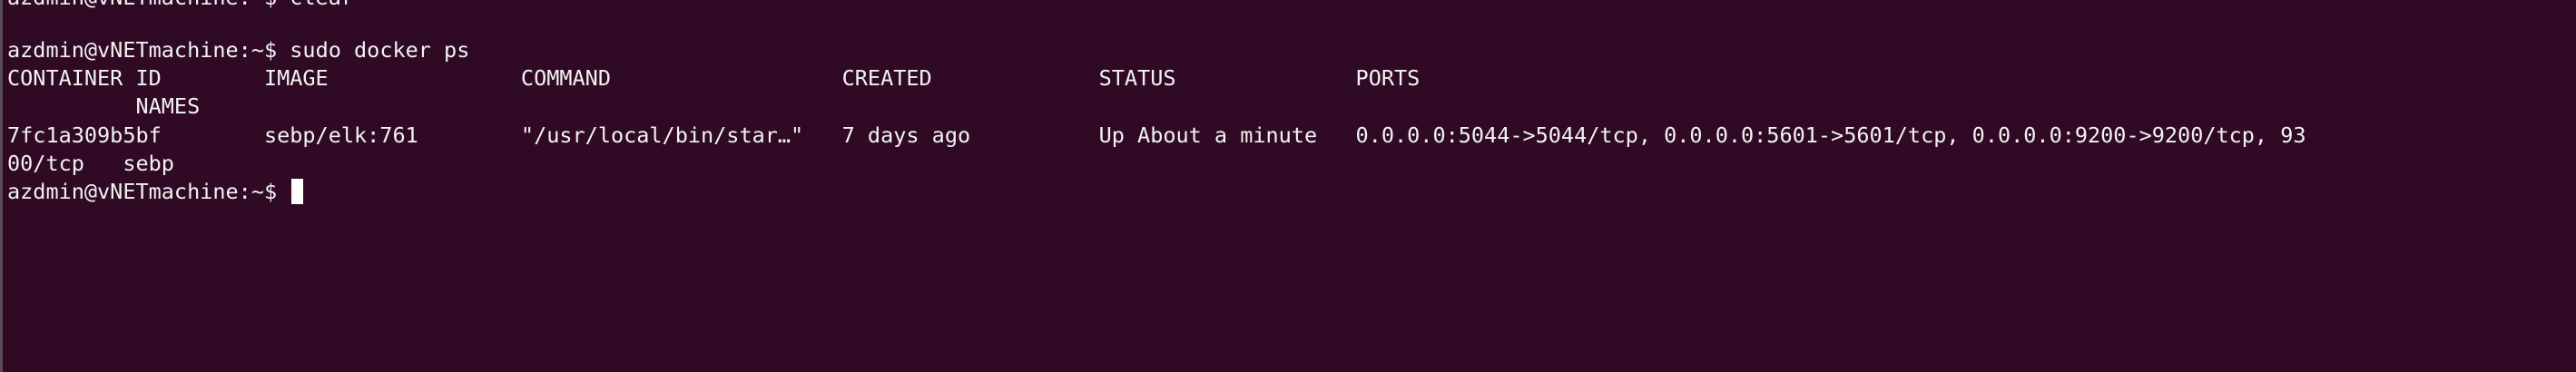 The width and height of the screenshot is (2576, 372). What do you see at coordinates (90, 163) in the screenshot?
I see `table-row-line-2: 00/tcp sebp` at bounding box center [90, 163].